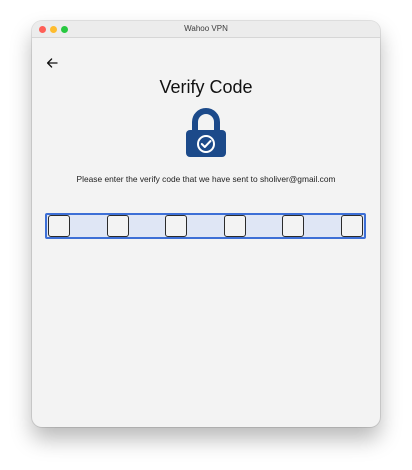 This screenshot has height=470, width=412. I want to click on back-button, so click(52, 63).